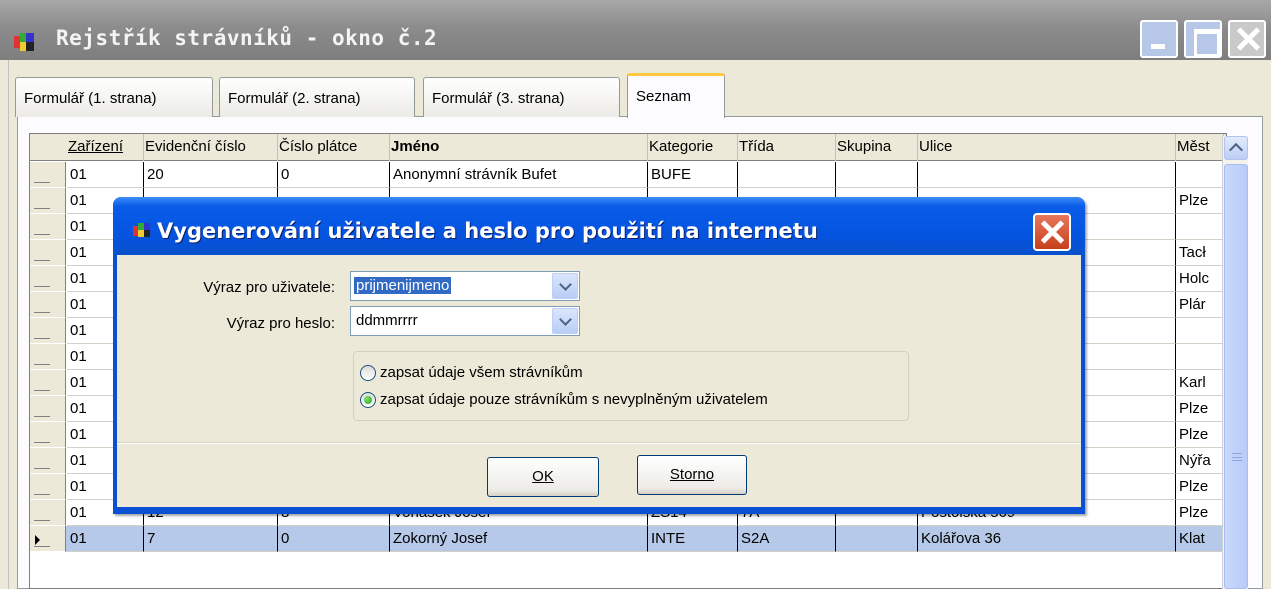 This screenshot has width=1271, height=589. I want to click on col-kategorie-header: Kategorie, so click(693, 147).